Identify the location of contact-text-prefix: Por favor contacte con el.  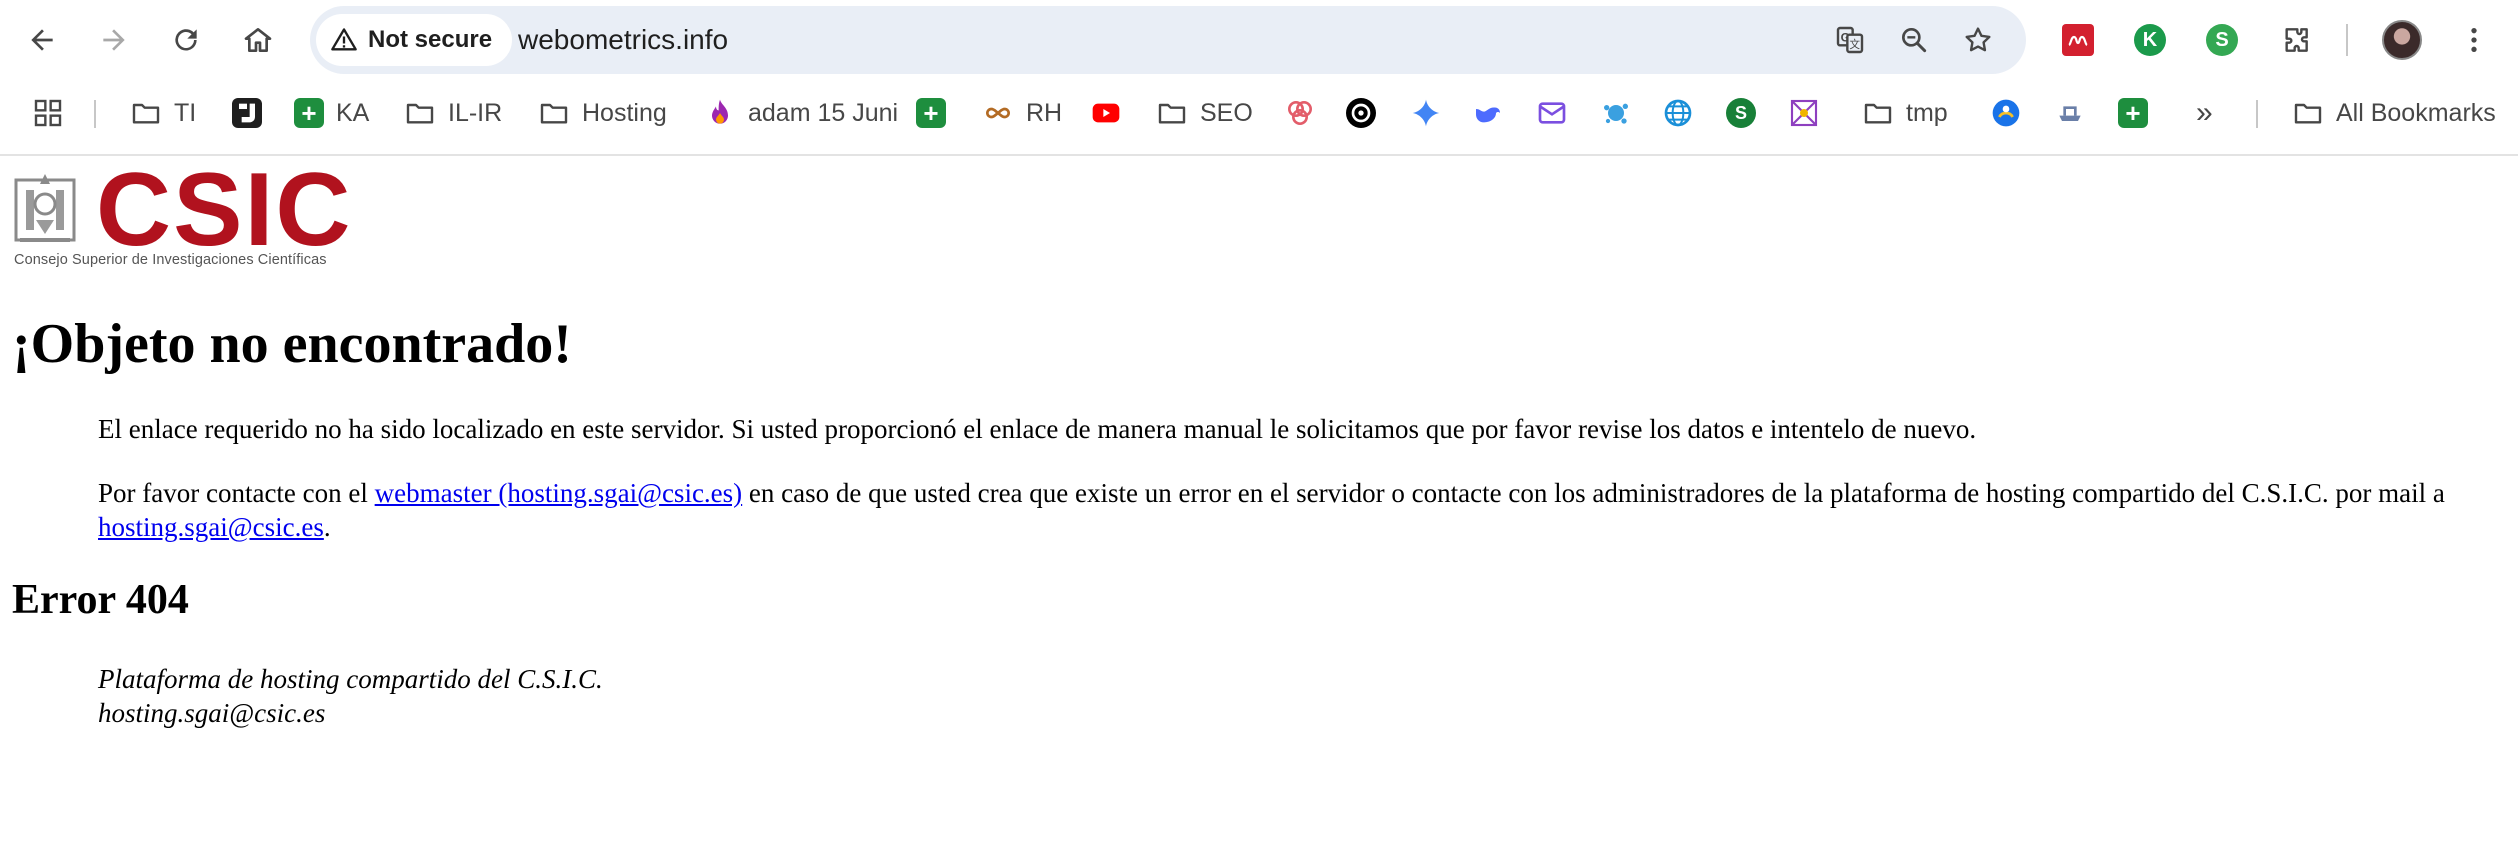
(236, 493).